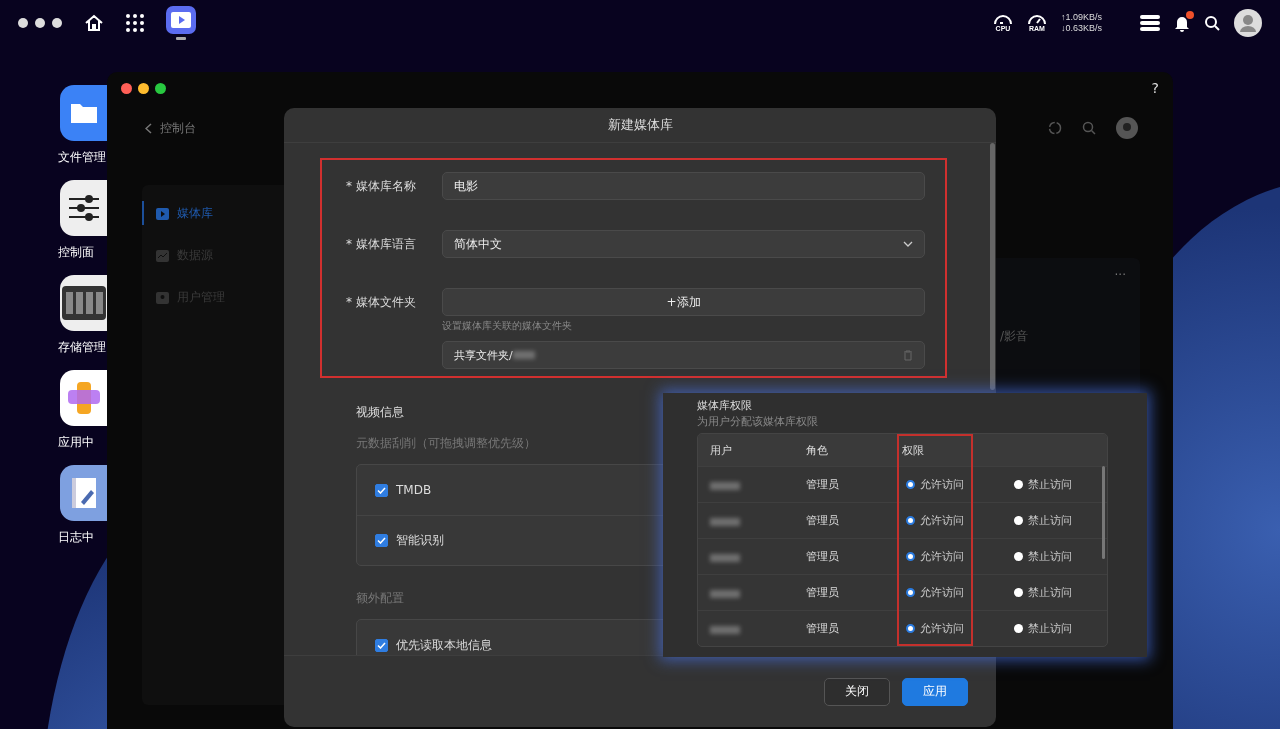  Describe the element at coordinates (94, 23) in the screenshot. I see `home-icon` at that location.